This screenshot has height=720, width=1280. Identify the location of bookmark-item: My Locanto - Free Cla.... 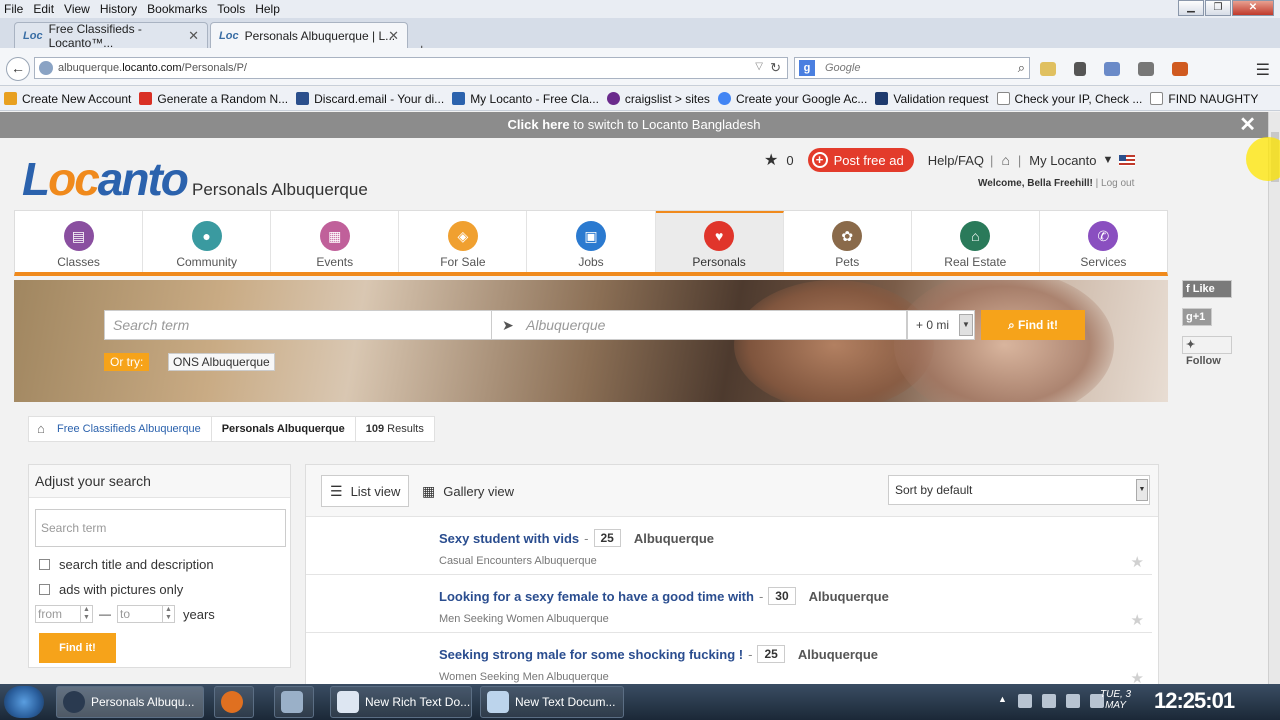
(525, 99).